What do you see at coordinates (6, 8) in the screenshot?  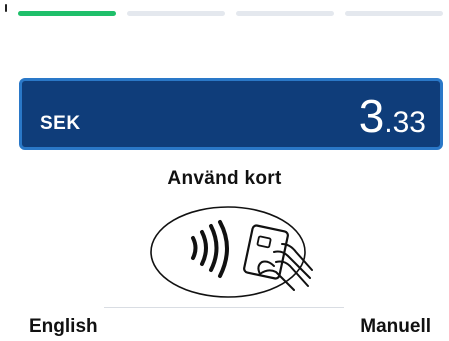 I see `corner-mark` at bounding box center [6, 8].